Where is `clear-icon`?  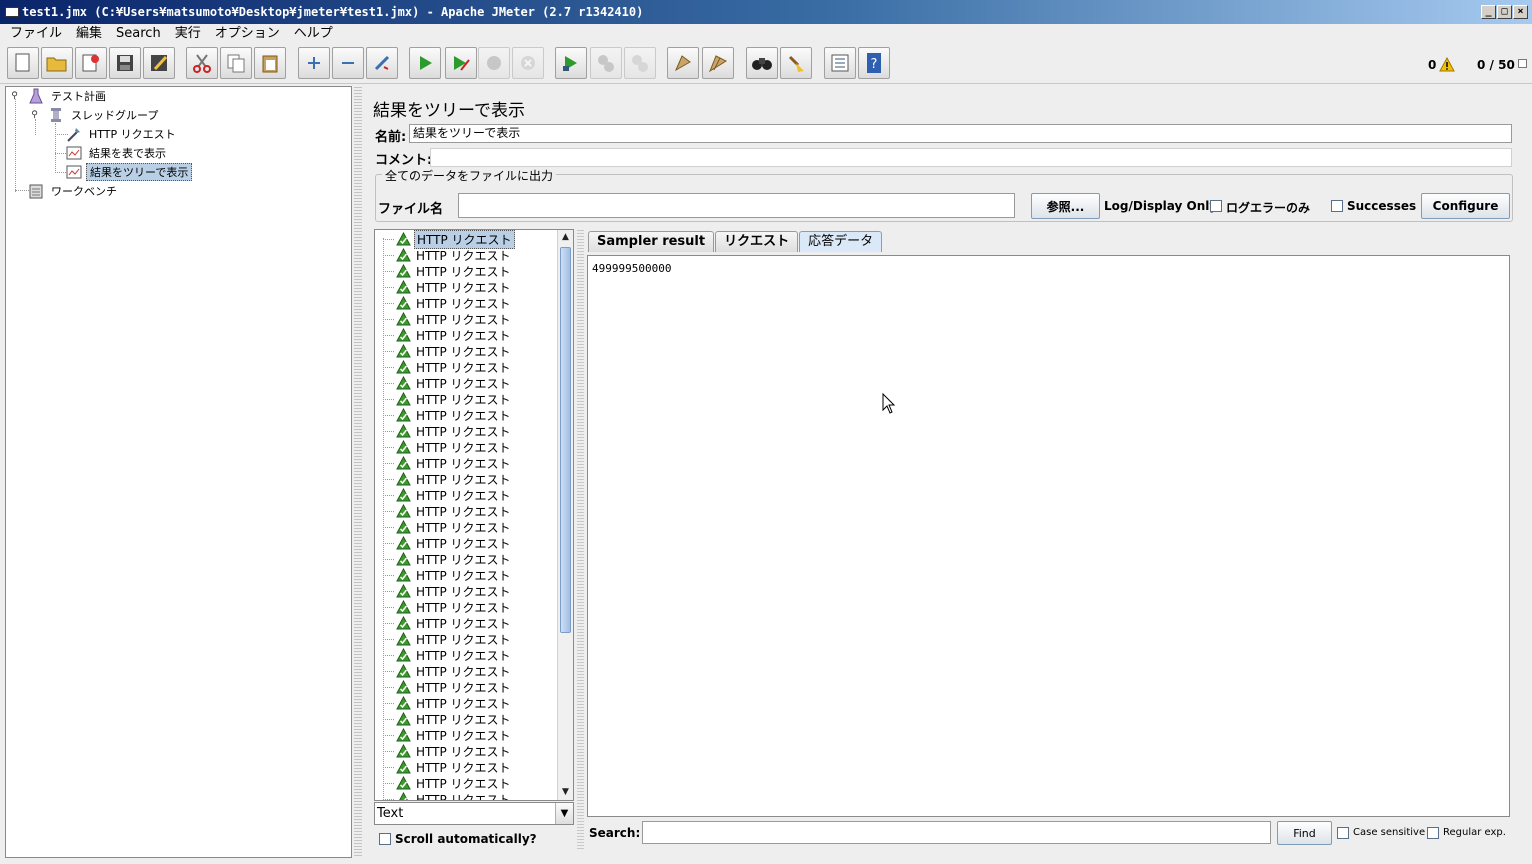 clear-icon is located at coordinates (683, 63).